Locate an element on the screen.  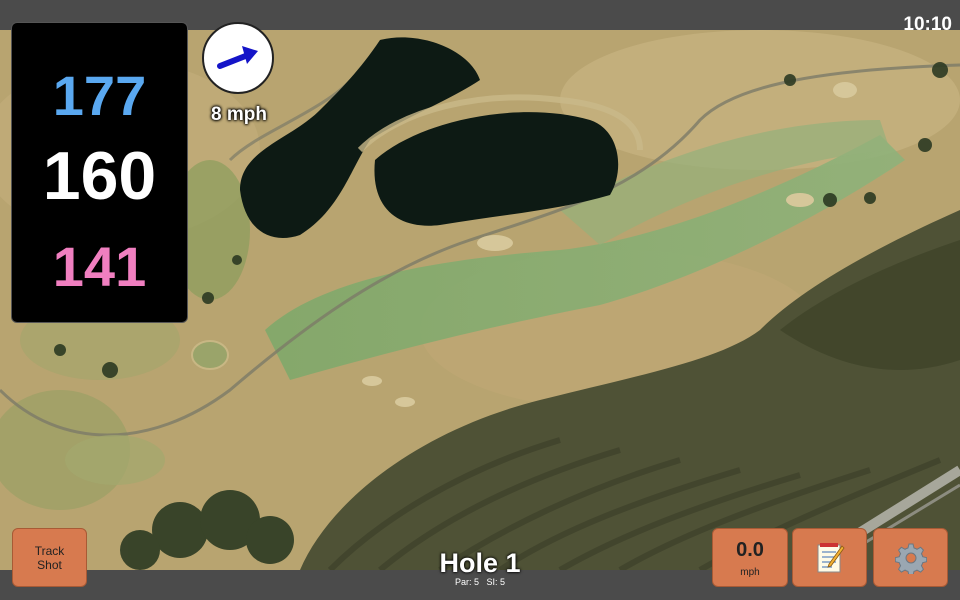
wind-arrow-icon is located at coordinates (237, 57).